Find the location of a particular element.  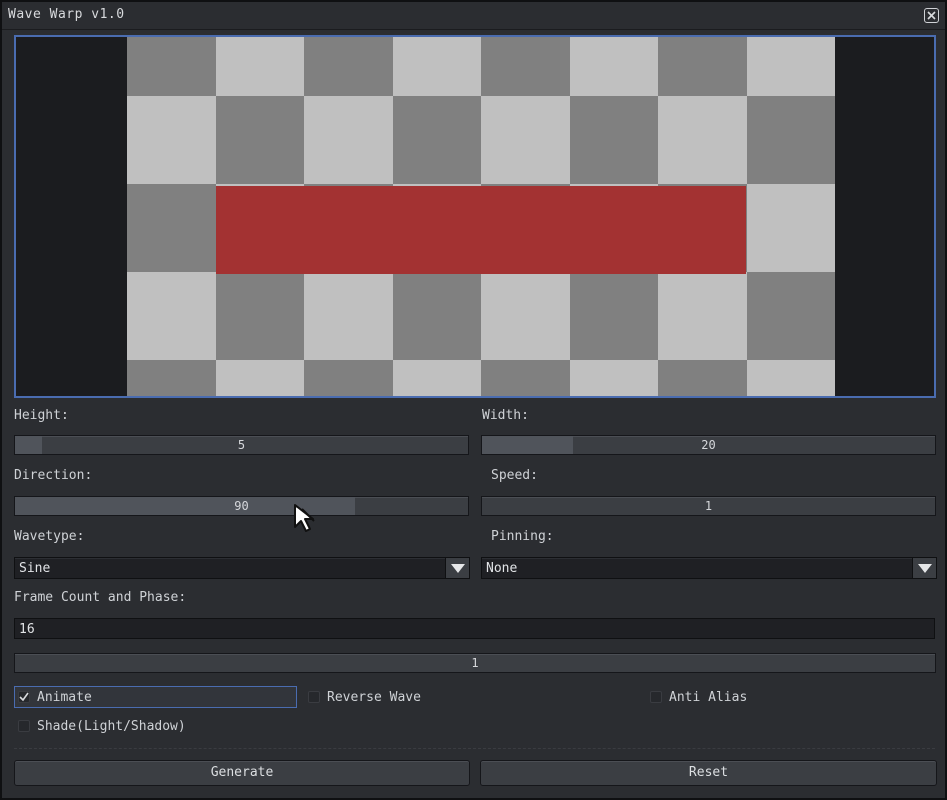

width-label: Width: is located at coordinates (505, 415).